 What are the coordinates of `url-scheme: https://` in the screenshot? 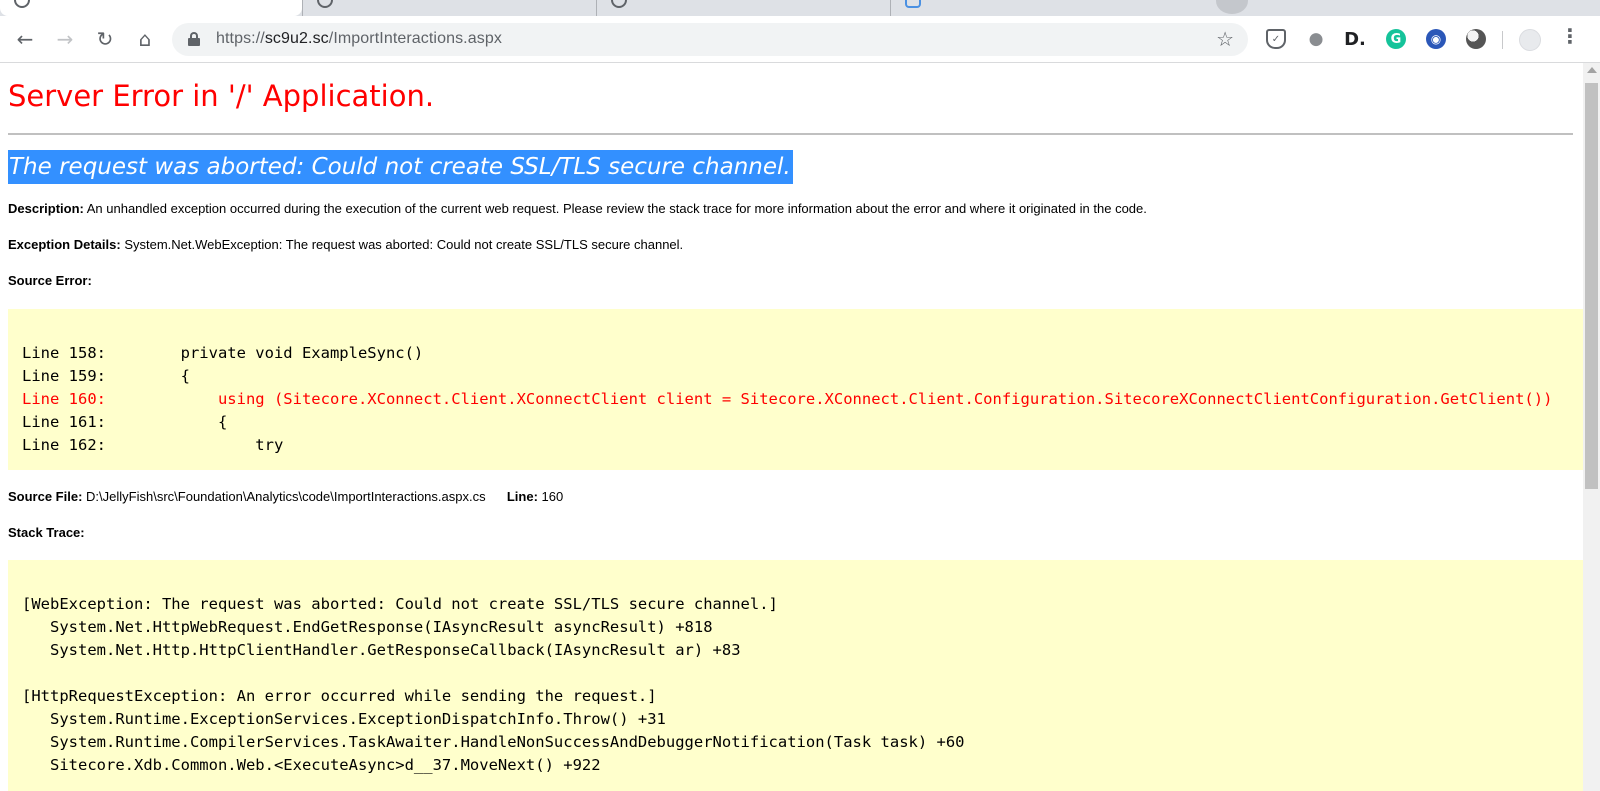 It's located at (240, 38).